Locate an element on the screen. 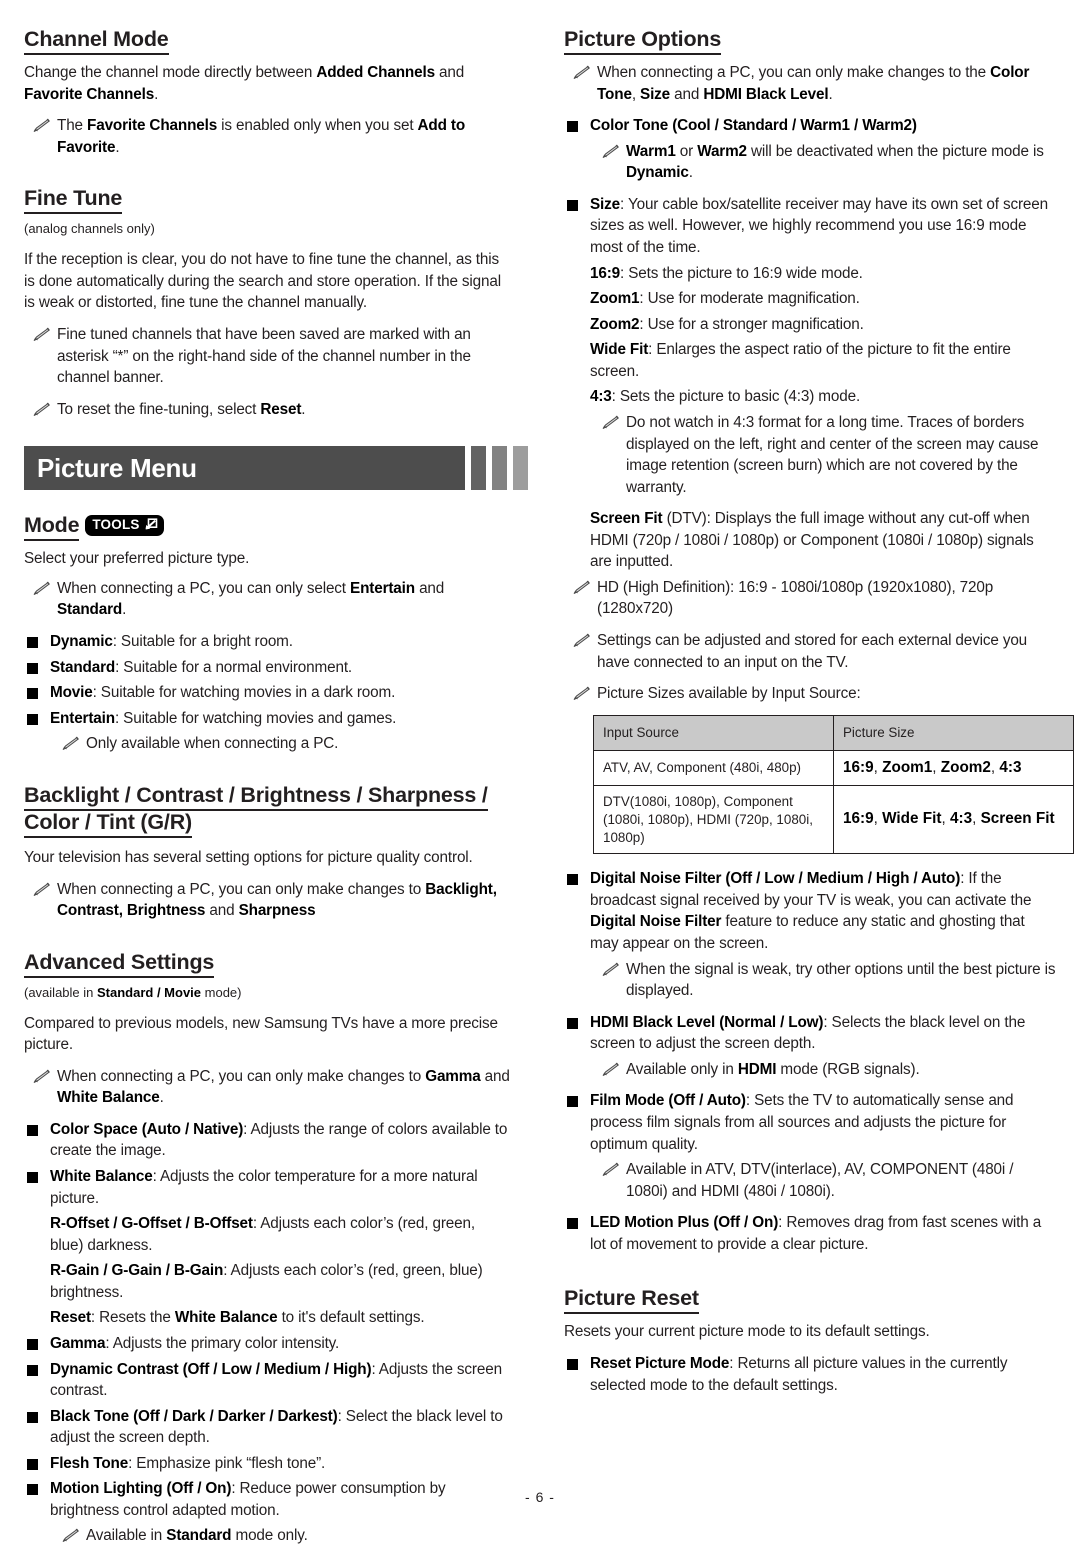  tools-badge: TOOLS is located at coordinates (124, 525).